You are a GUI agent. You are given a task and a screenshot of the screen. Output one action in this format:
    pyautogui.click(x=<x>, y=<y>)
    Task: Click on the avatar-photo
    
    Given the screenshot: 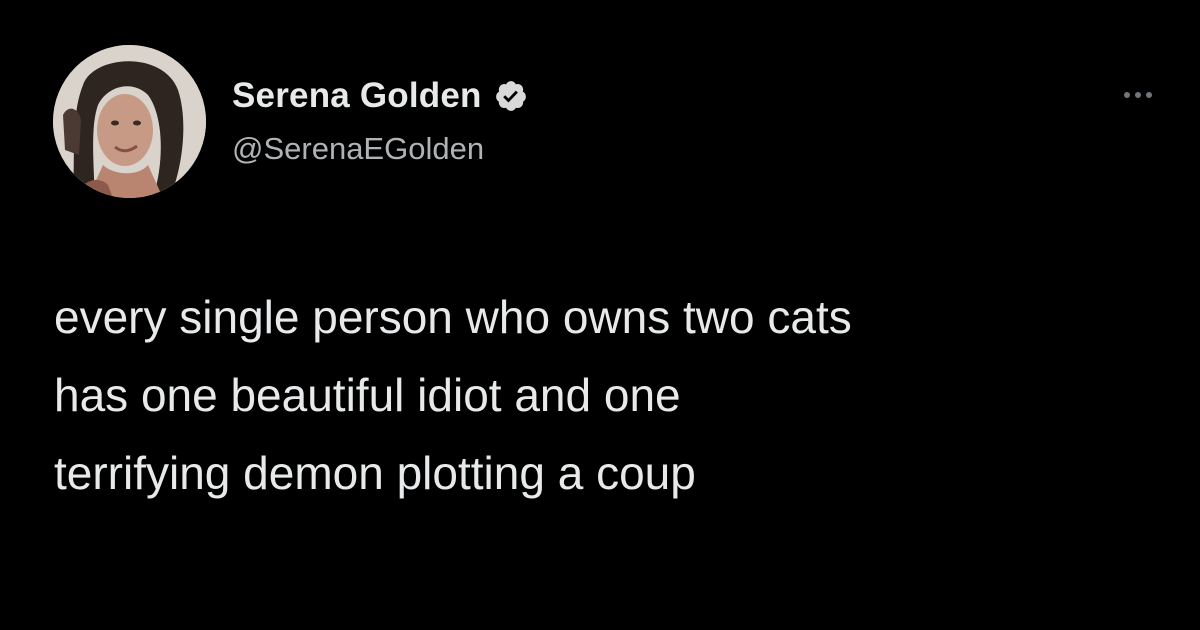 What is the action you would take?
    pyautogui.click(x=129, y=121)
    